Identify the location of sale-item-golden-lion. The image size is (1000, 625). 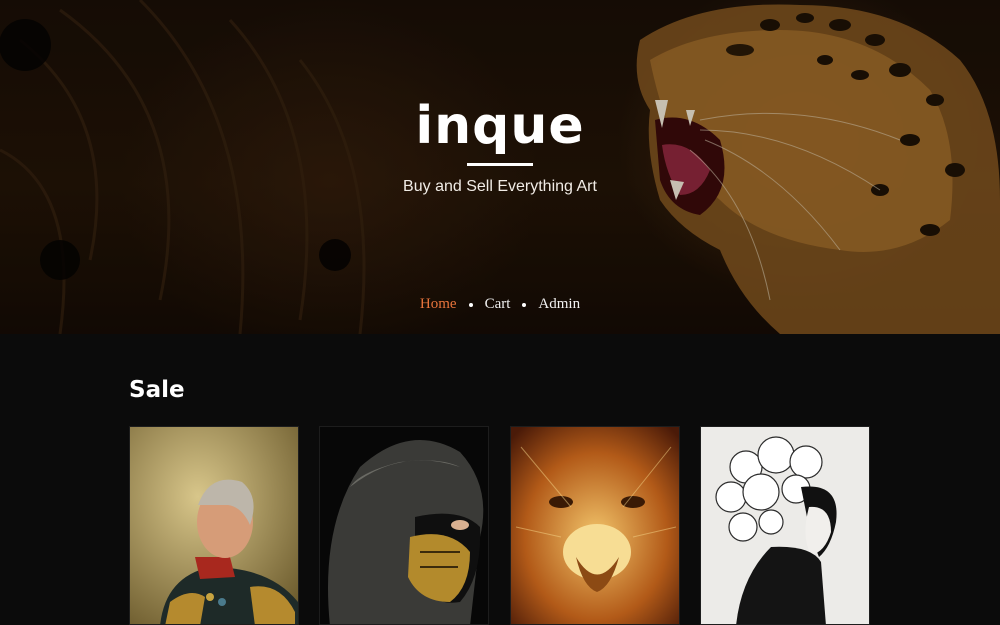
(595, 525).